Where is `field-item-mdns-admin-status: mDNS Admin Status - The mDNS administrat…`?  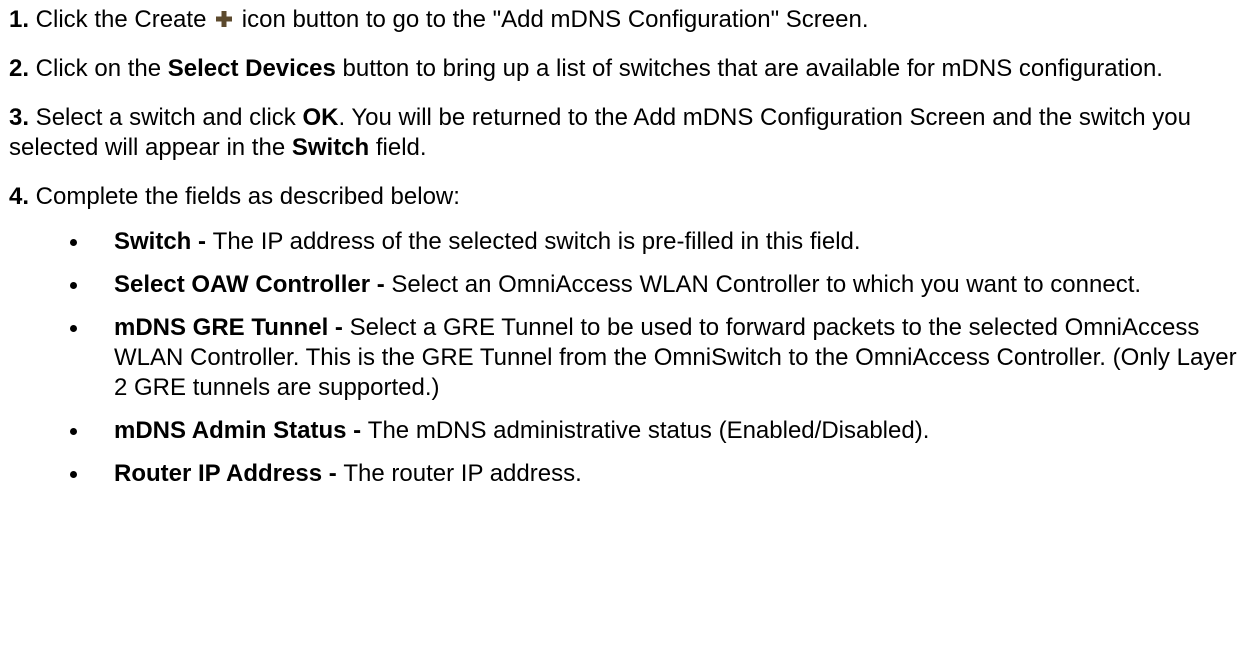 field-item-mdns-admin-status: mDNS Admin Status - The mDNS administrat… is located at coordinates (654, 431).